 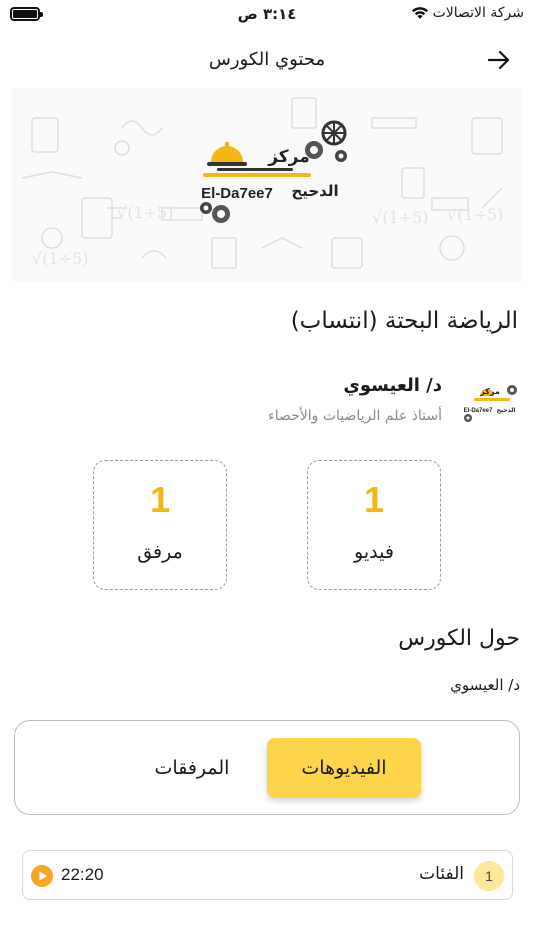 I want to click on videos-count-card: 1 فيديو, so click(x=374, y=525).